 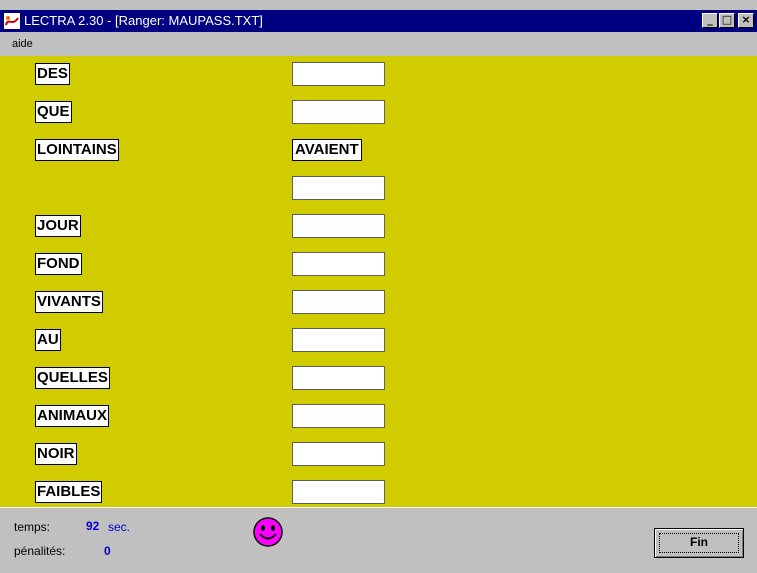 I want to click on close-button: ×, so click(x=746, y=20).